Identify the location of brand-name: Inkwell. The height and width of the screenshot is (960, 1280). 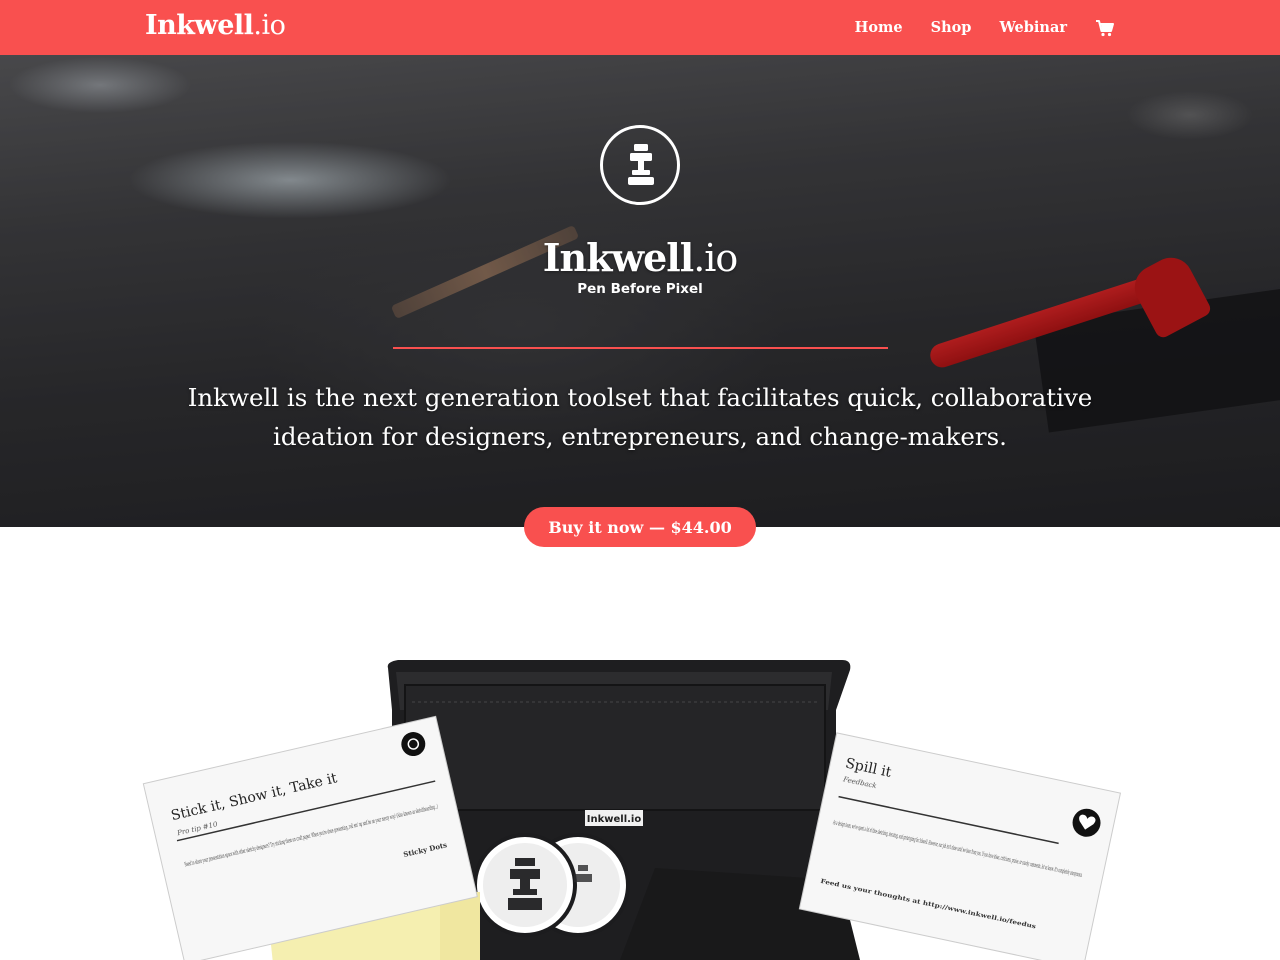
(199, 25).